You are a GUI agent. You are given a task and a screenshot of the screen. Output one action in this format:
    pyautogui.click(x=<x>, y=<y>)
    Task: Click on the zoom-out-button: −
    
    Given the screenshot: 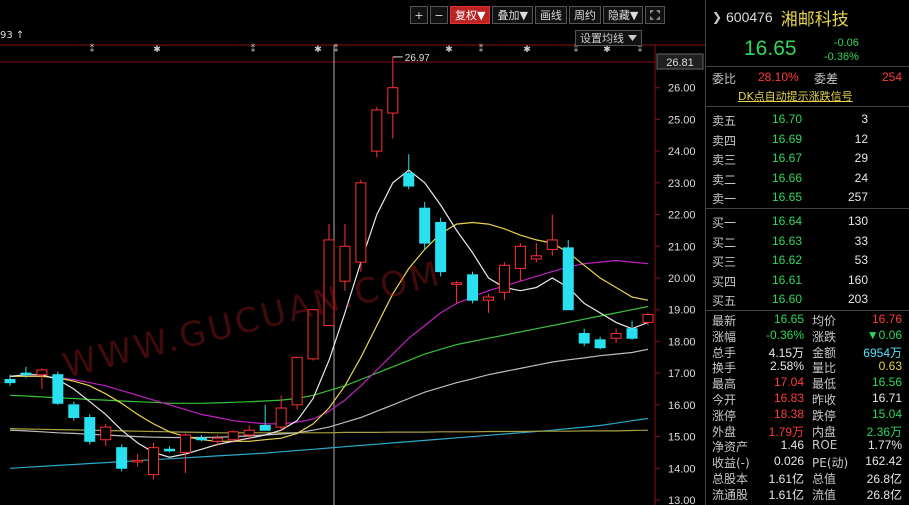 What is the action you would take?
    pyautogui.click(x=439, y=15)
    